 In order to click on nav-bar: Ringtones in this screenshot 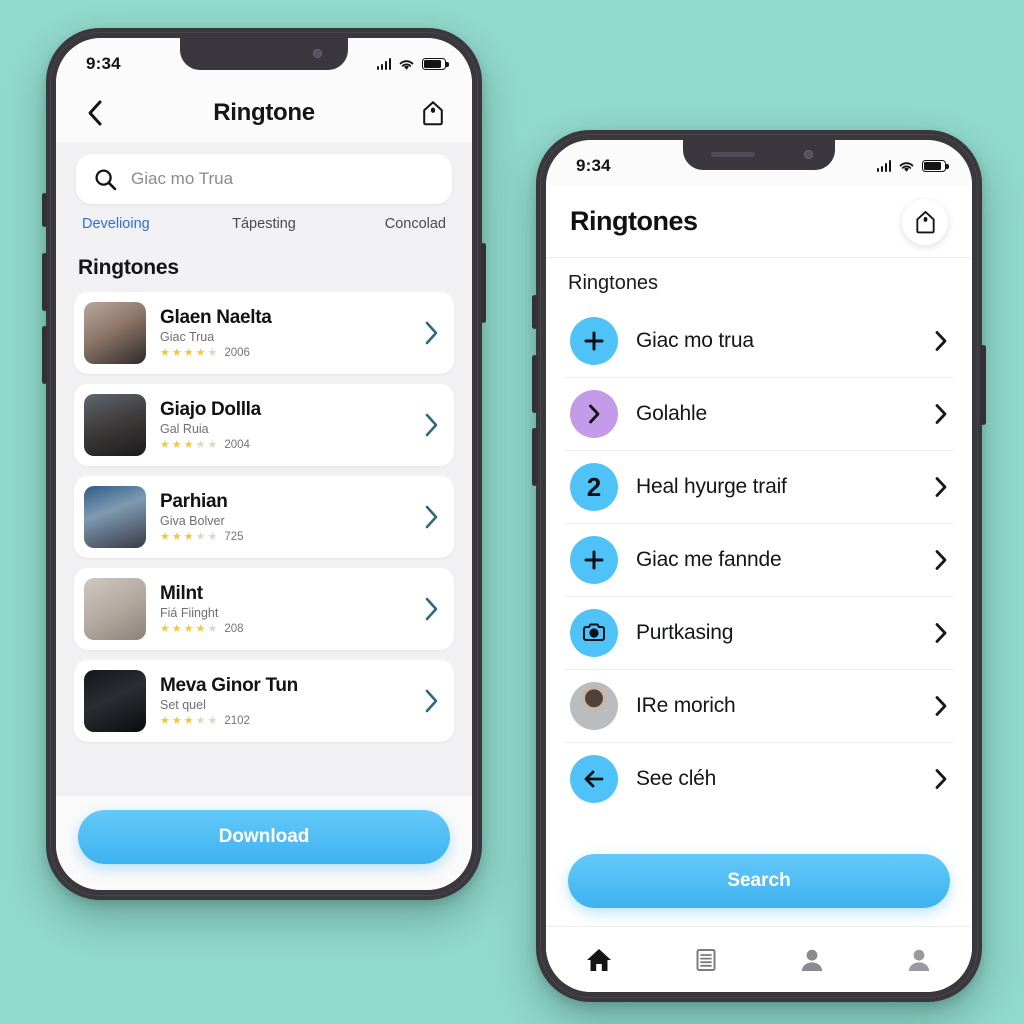, I will do `click(759, 222)`.